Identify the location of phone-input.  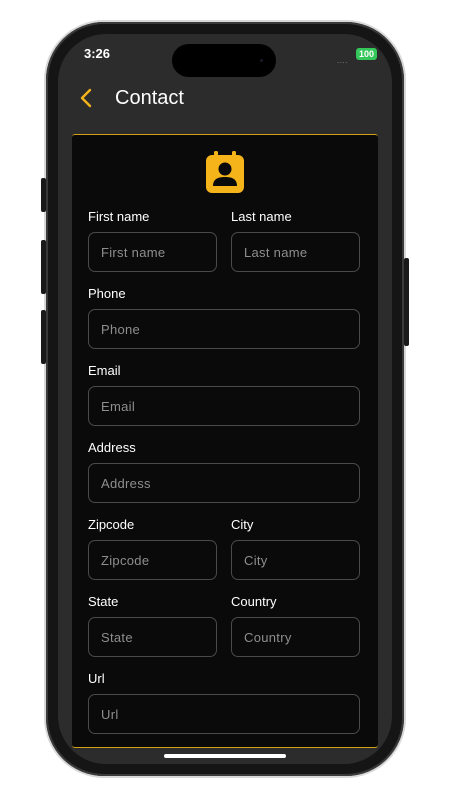
(224, 329).